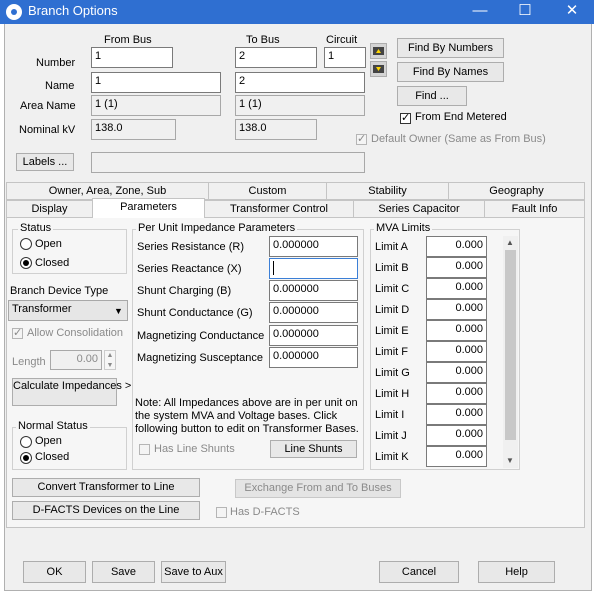  Describe the element at coordinates (228, 162) in the screenshot. I see `labels-field` at that location.